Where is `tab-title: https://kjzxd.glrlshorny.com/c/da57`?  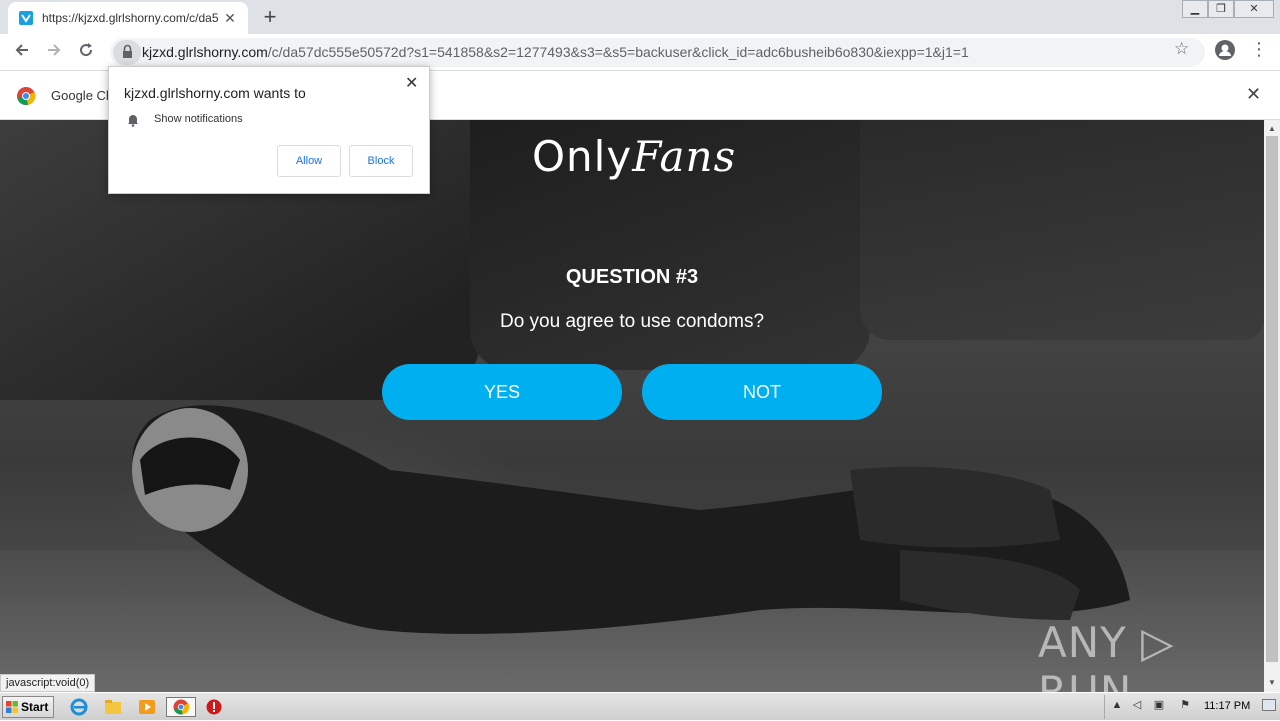 tab-title: https://kjzxd.glrlshorny.com/c/da57 is located at coordinates (130, 18).